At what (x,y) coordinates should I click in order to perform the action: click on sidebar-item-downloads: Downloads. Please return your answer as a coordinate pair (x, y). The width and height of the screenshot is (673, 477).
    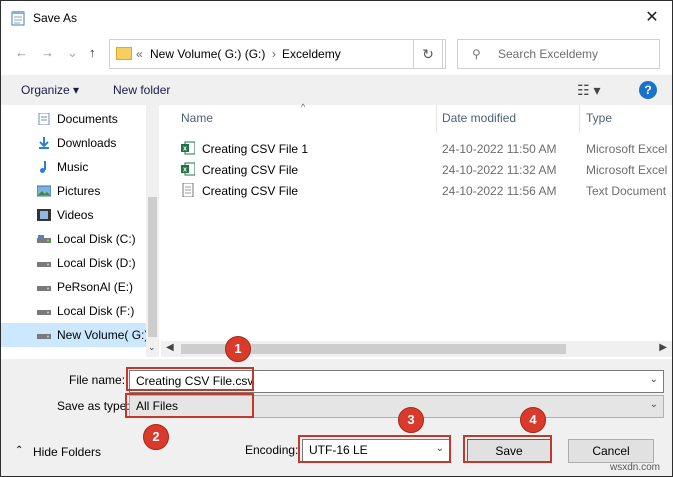
    Looking at the image, I should click on (73, 143).